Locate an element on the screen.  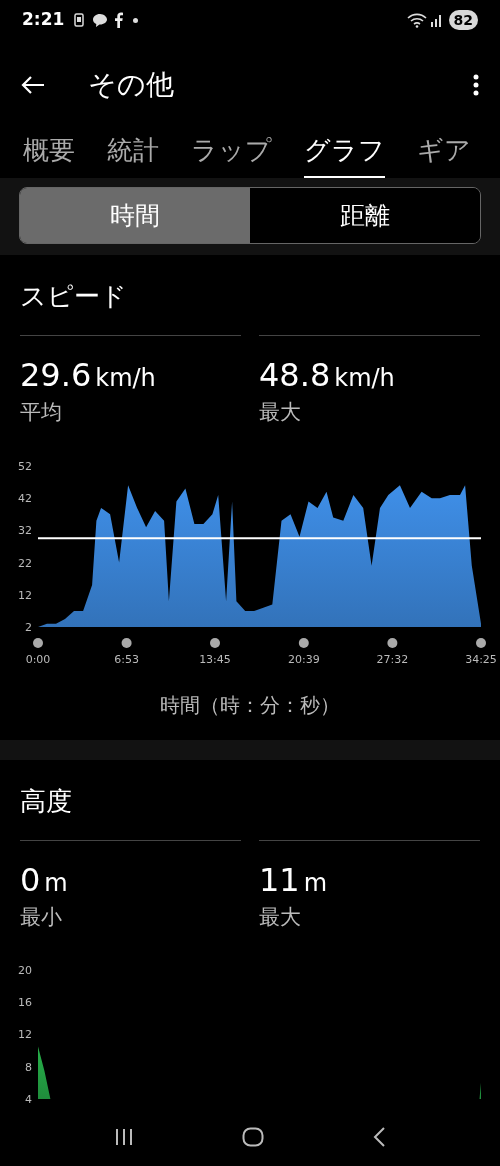
f-logo-icon is located at coordinates (119, 20).